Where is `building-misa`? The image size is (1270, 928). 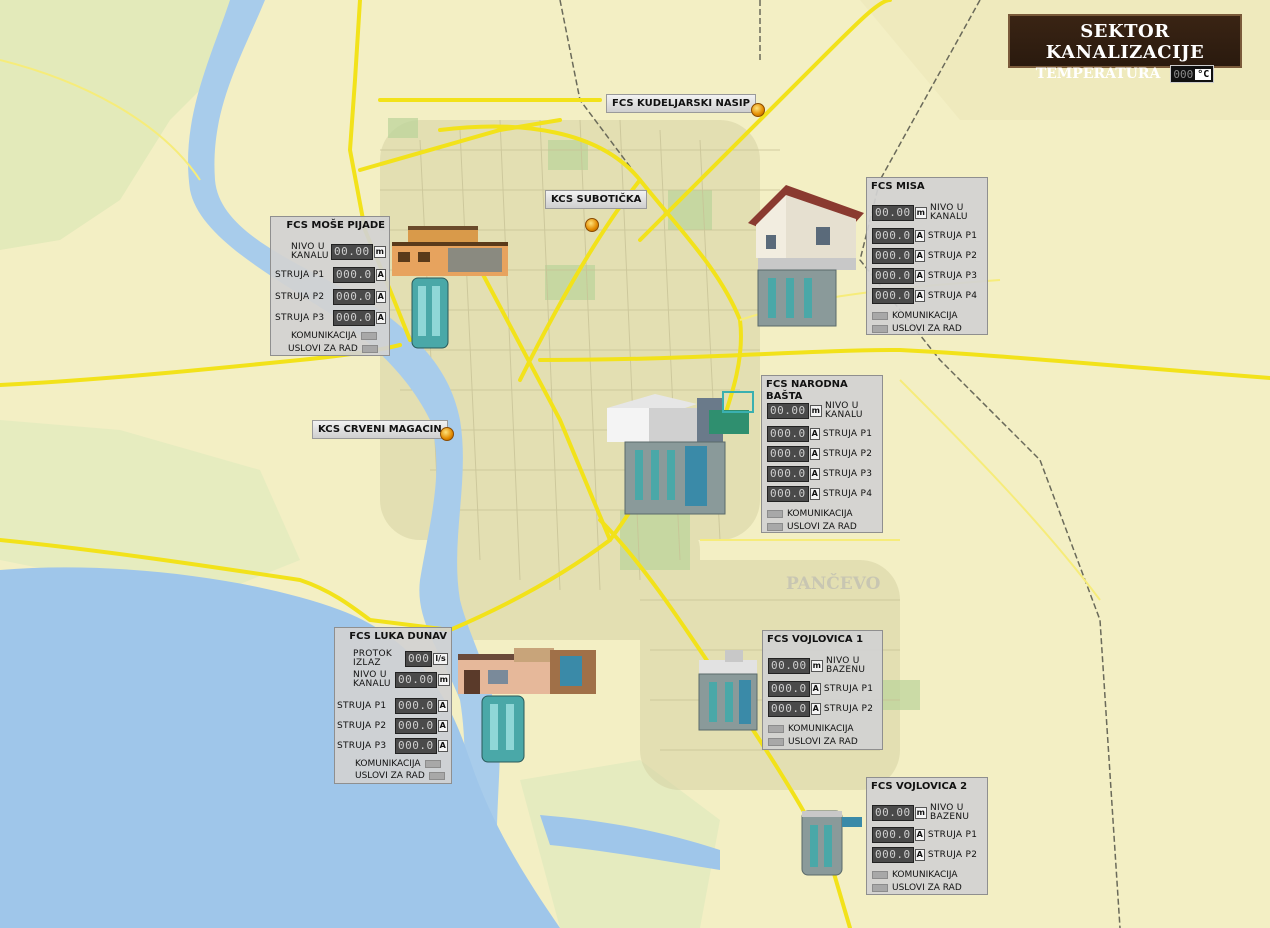
building-misa is located at coordinates (806, 255).